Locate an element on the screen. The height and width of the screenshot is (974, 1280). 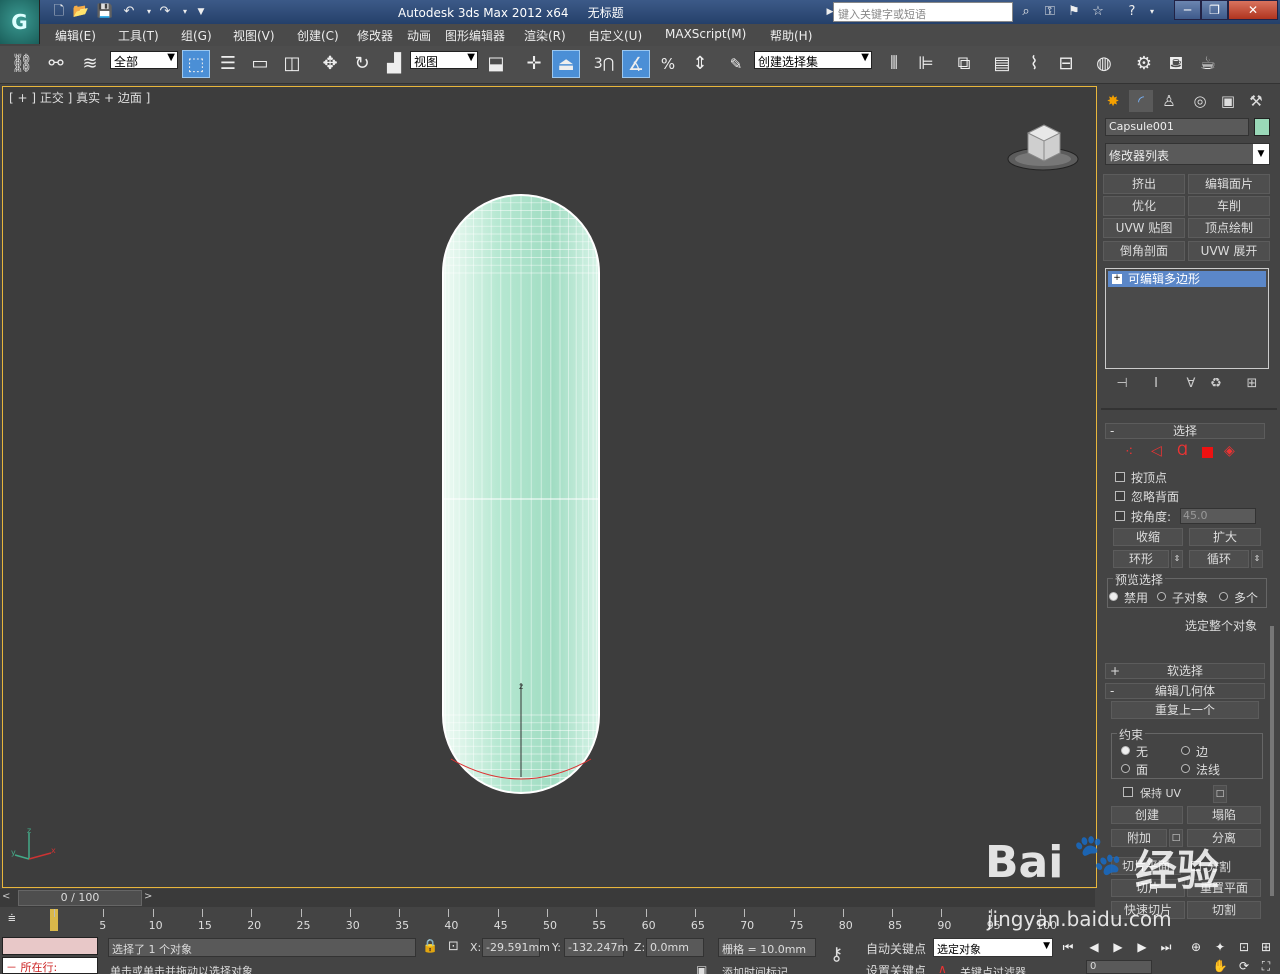
open-file-icon: 📂 is located at coordinates (81, 12).